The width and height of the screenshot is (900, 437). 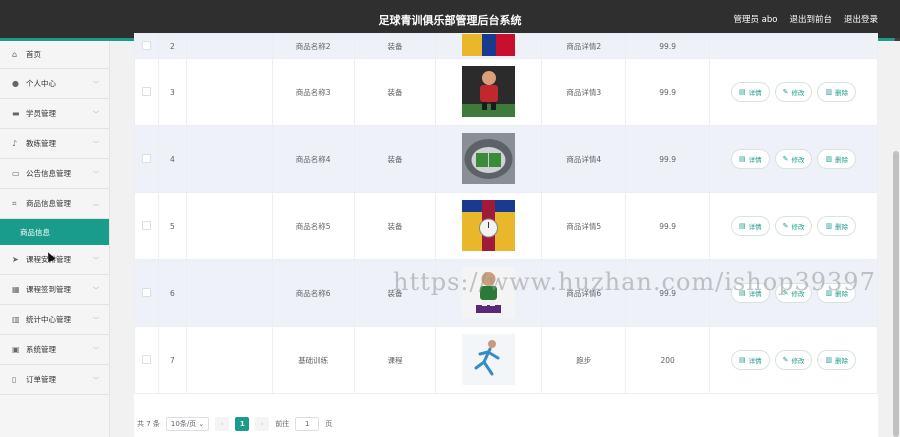 What do you see at coordinates (54, 320) in the screenshot?
I see `sidebar-item-stats: ▥ 统计中心管理 ﹀` at bounding box center [54, 320].